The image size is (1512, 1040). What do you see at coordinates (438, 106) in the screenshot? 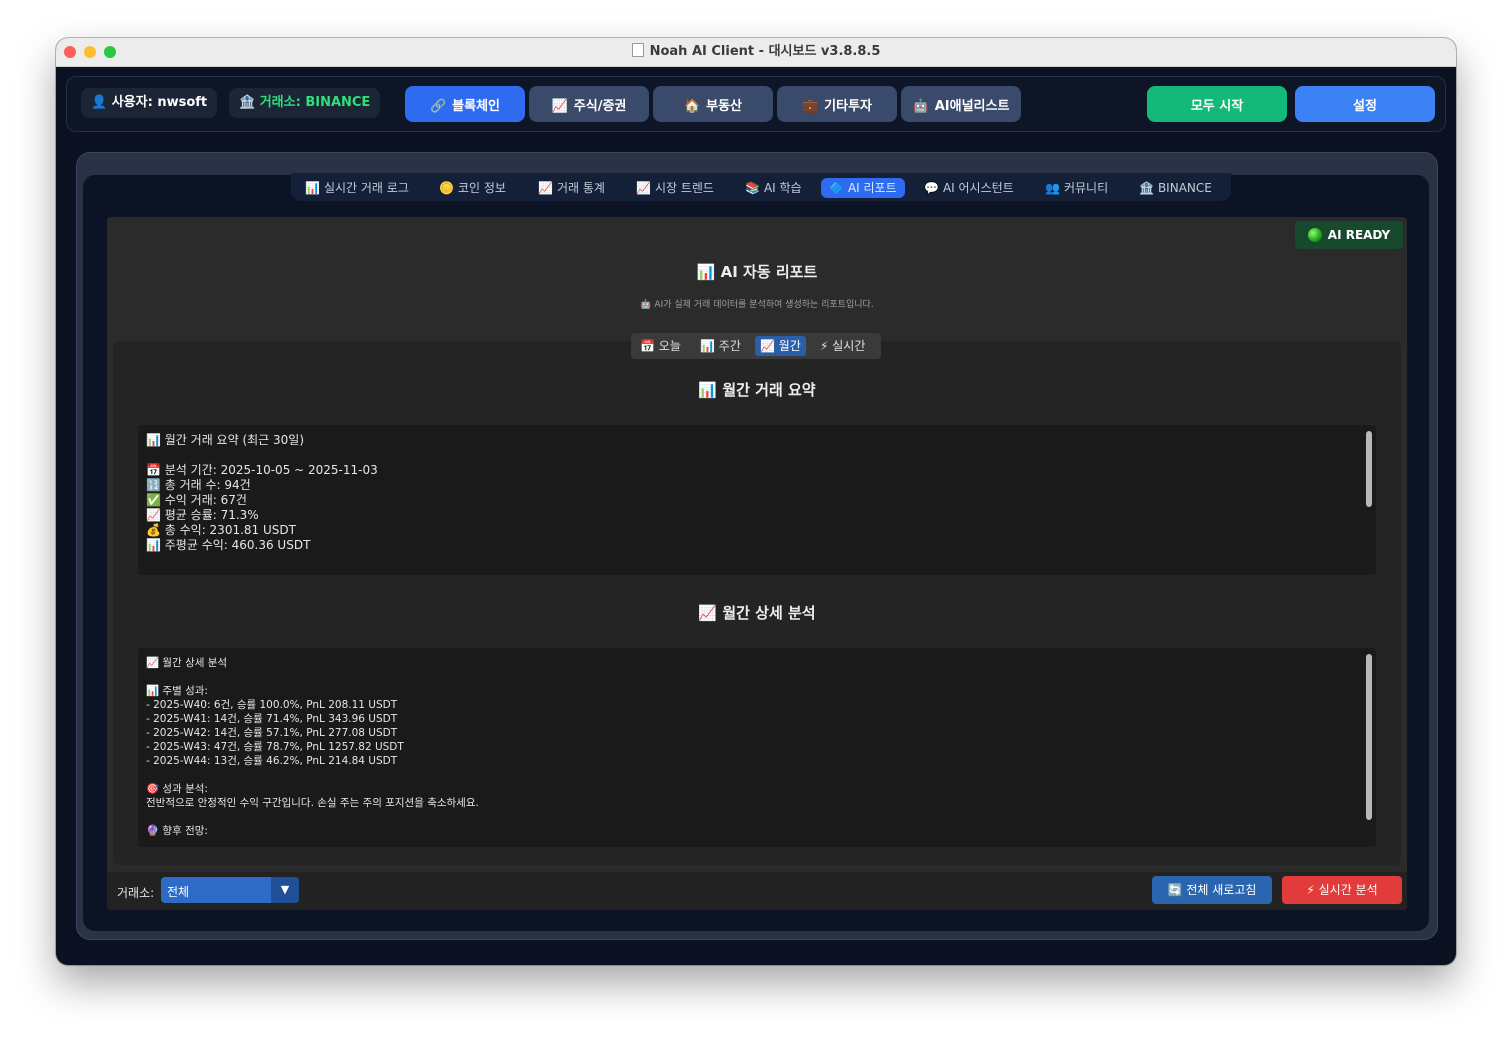
I see `link-icon: 🔗` at bounding box center [438, 106].